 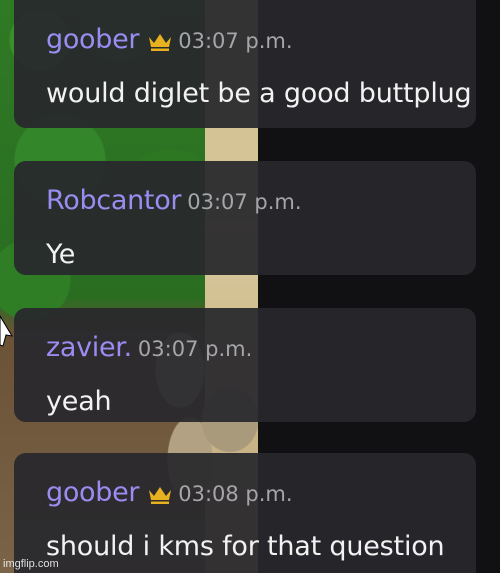 I want to click on username: zavier., so click(x=89, y=347).